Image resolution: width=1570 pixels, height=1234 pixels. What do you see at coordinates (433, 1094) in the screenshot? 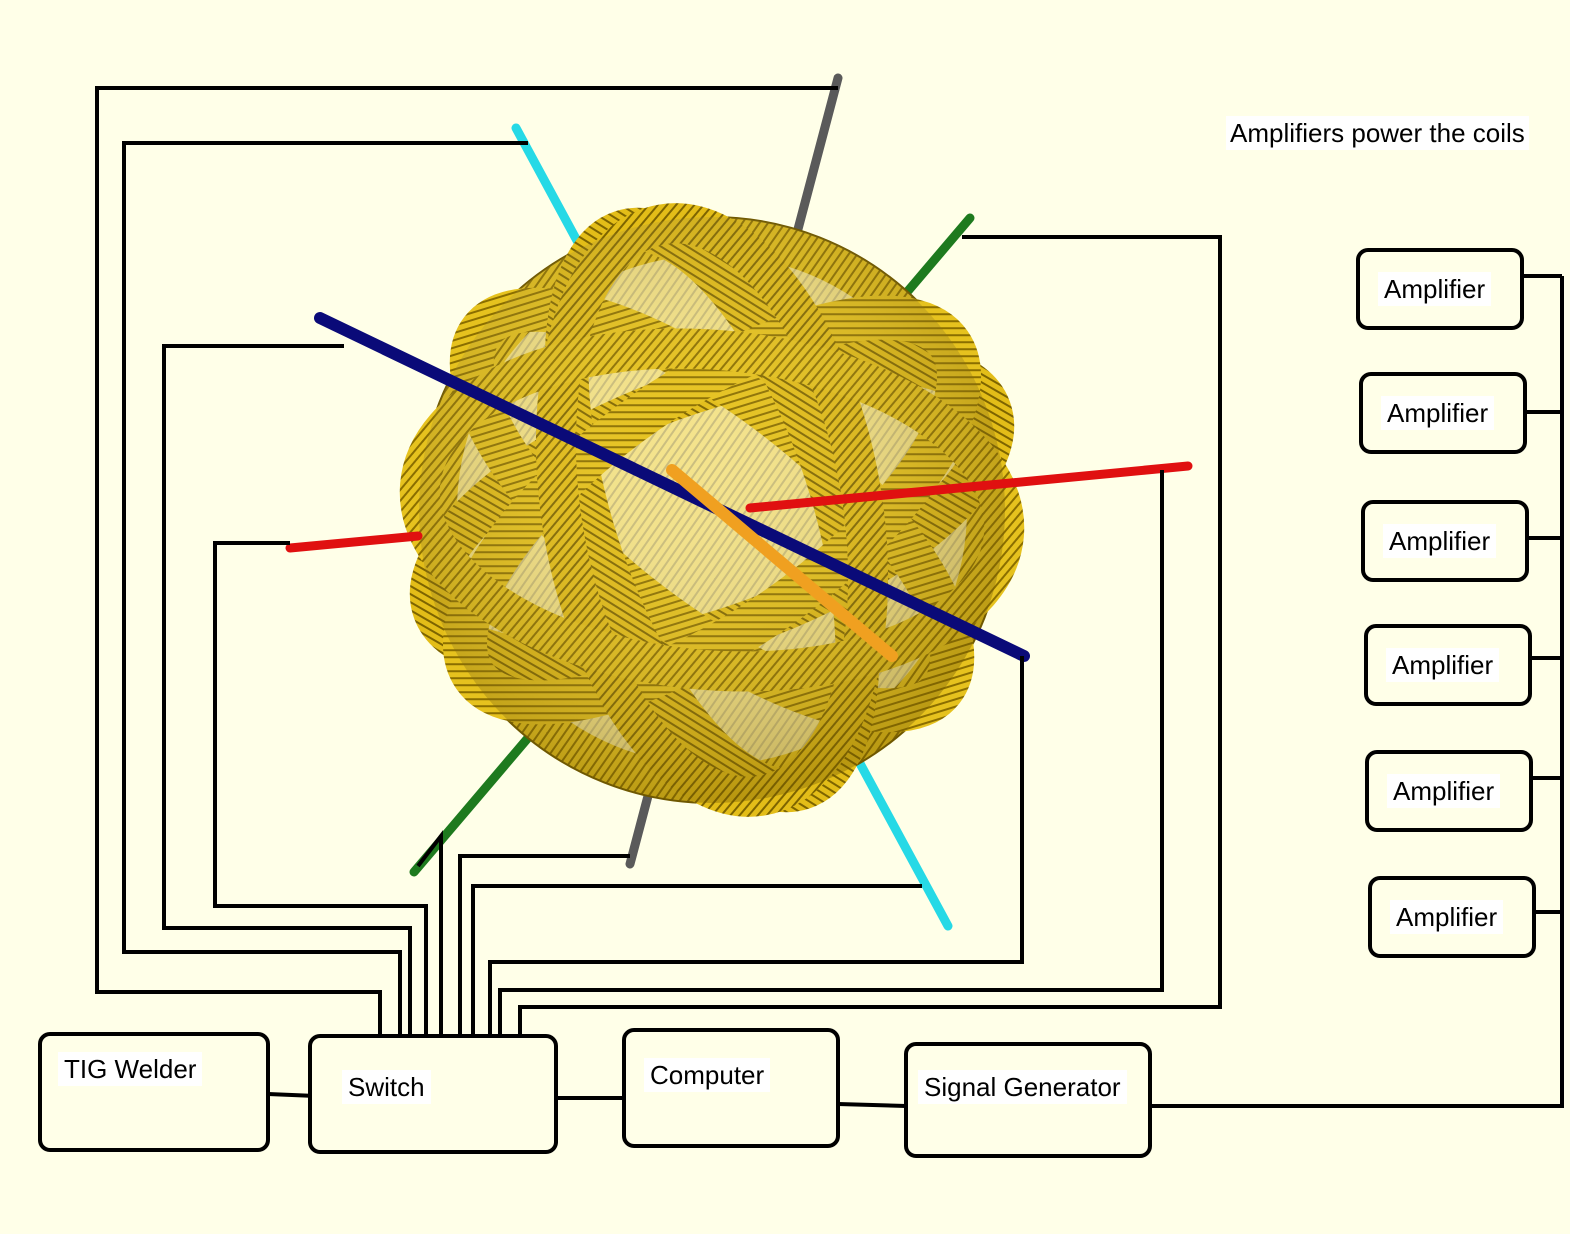
I see `switch-box: Switch` at bounding box center [433, 1094].